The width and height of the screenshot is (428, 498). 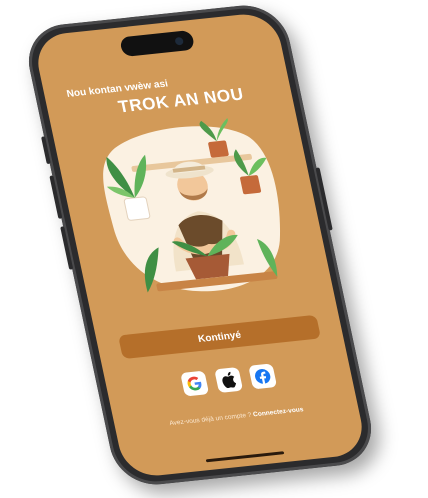 I want to click on continue-button: Kontinyé, so click(x=220, y=337).